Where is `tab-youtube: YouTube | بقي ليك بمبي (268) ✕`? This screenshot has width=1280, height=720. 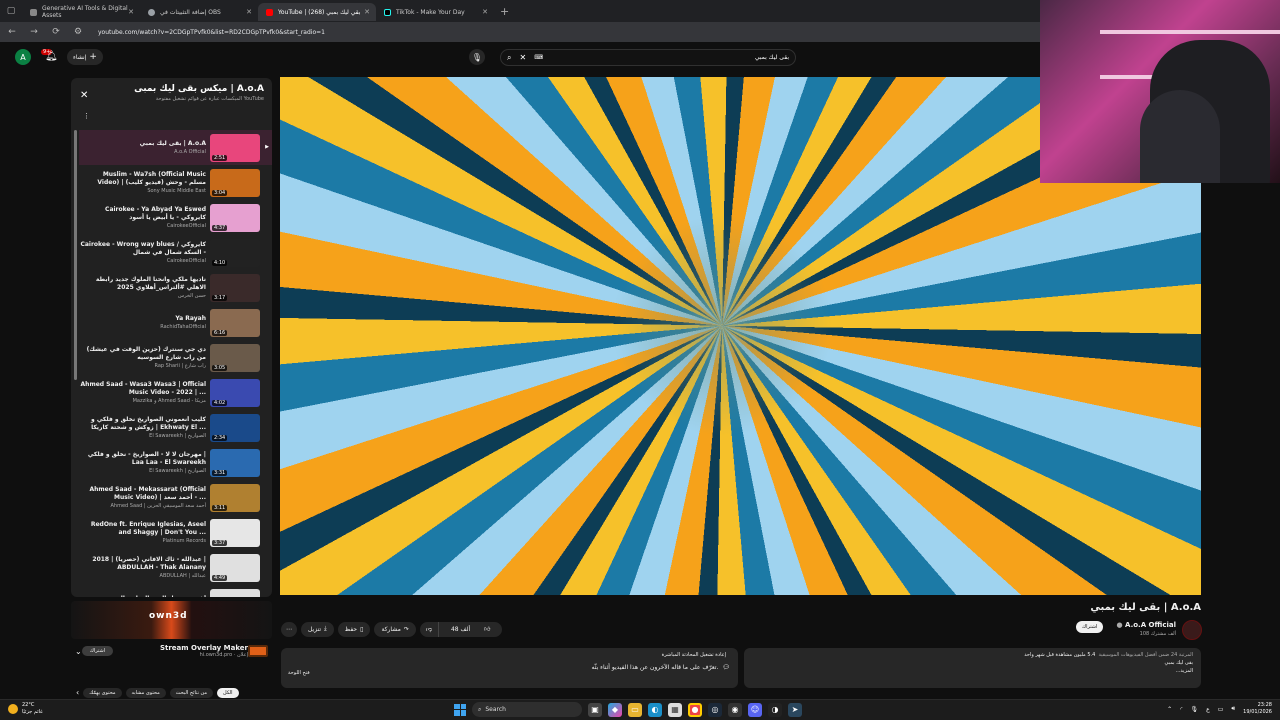
tab-youtube: YouTube | بقي ليك بمبي (268) ✕ is located at coordinates (317, 12).